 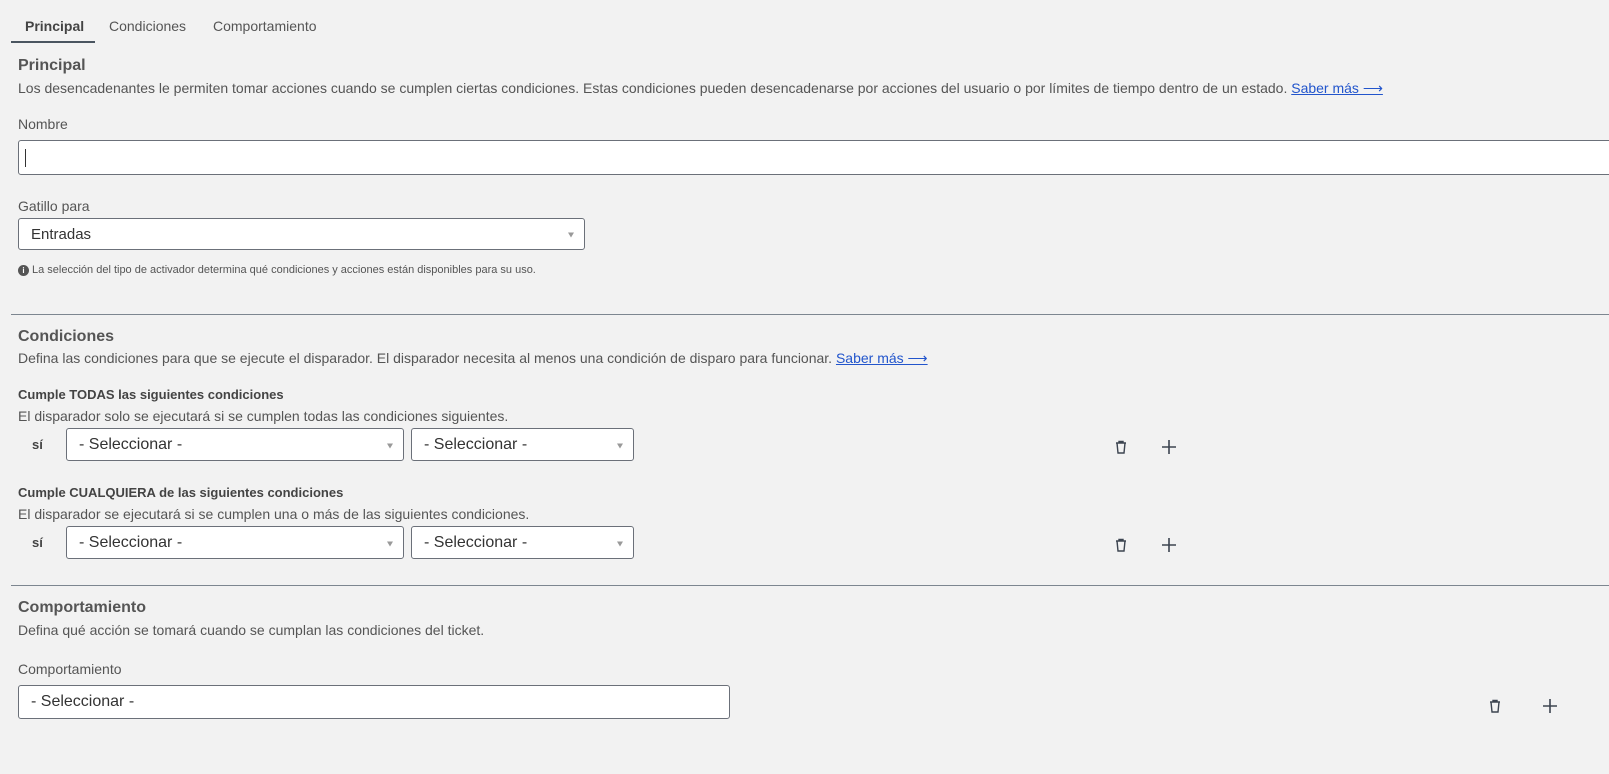 What do you see at coordinates (82, 607) in the screenshot?
I see `section-title-comportamiento: Comportamiento` at bounding box center [82, 607].